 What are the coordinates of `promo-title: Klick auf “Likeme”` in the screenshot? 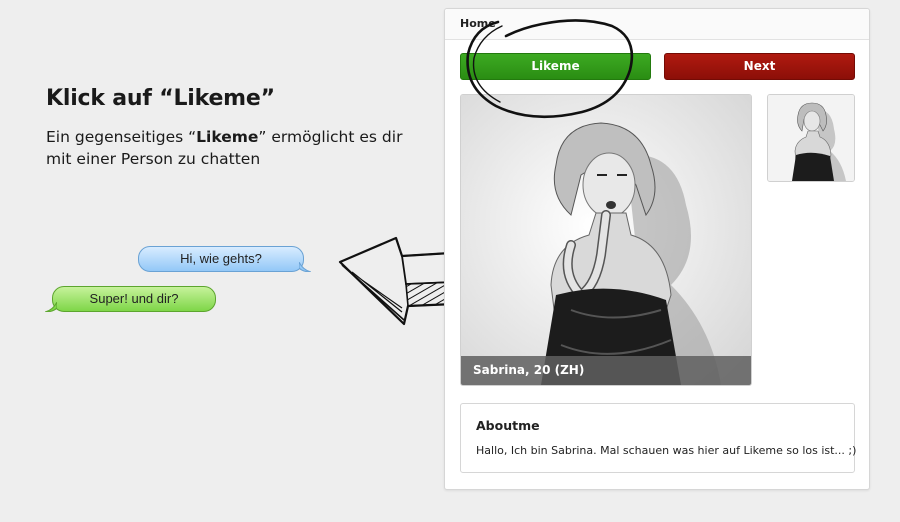 It's located at (160, 98).